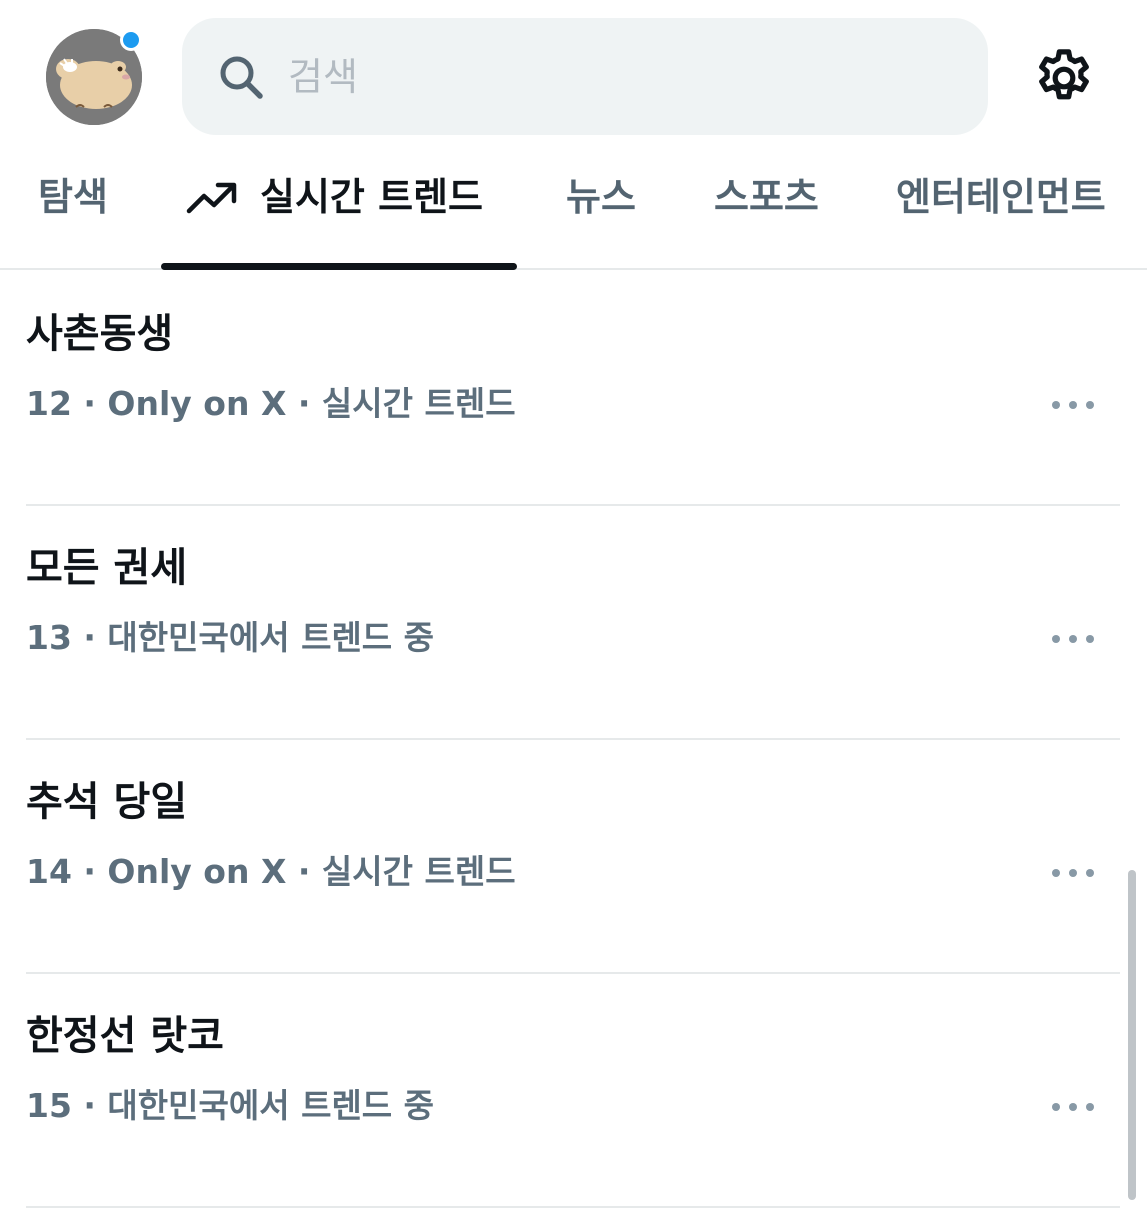 Image resolution: width=1147 pixels, height=1208 pixels. I want to click on trend-meta: 14 · Only on X · 실시간 트렌드, so click(271, 871).